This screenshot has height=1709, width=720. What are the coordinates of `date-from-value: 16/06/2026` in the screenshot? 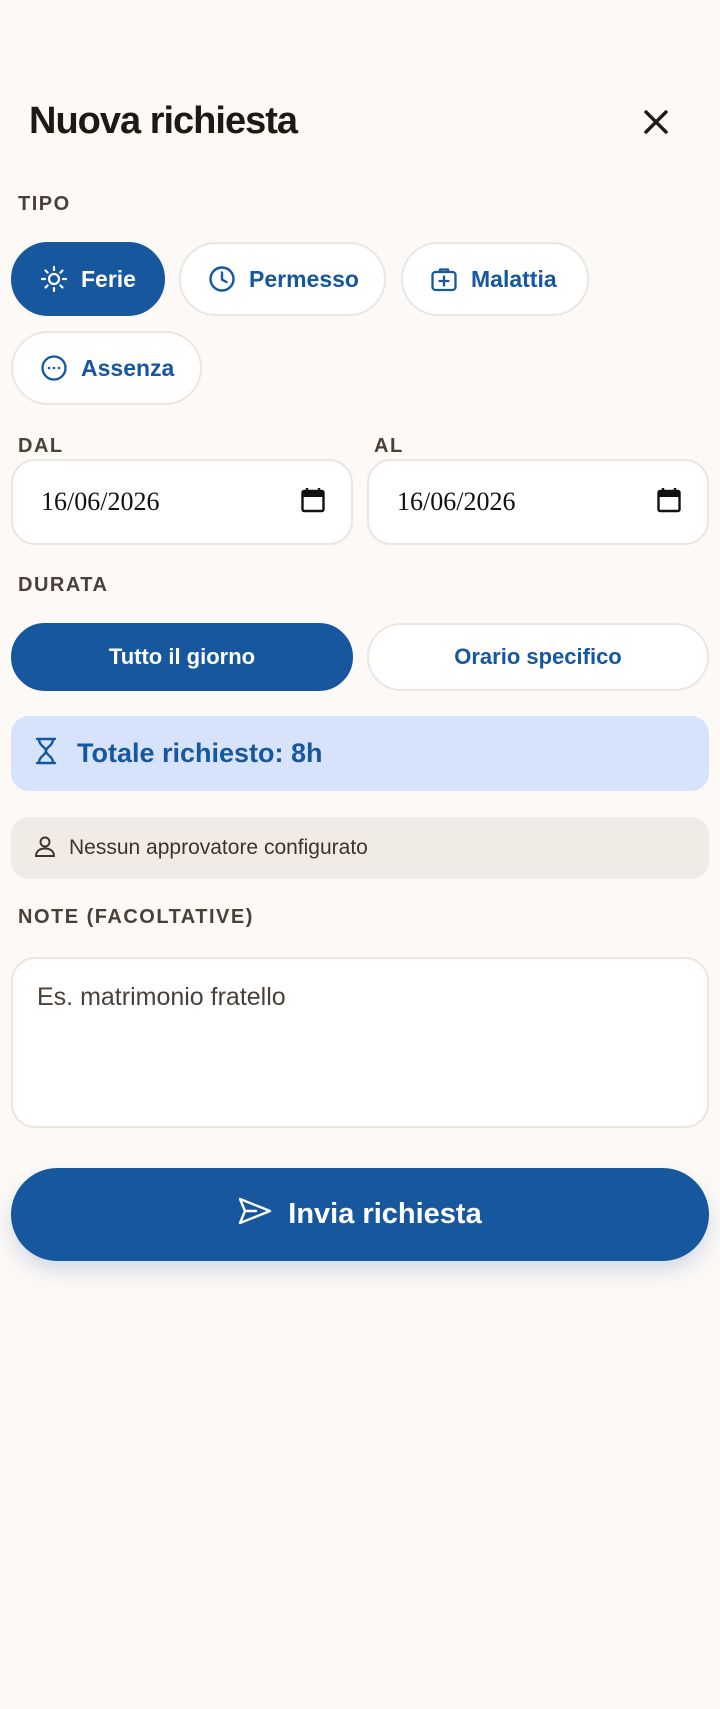 It's located at (100, 501).